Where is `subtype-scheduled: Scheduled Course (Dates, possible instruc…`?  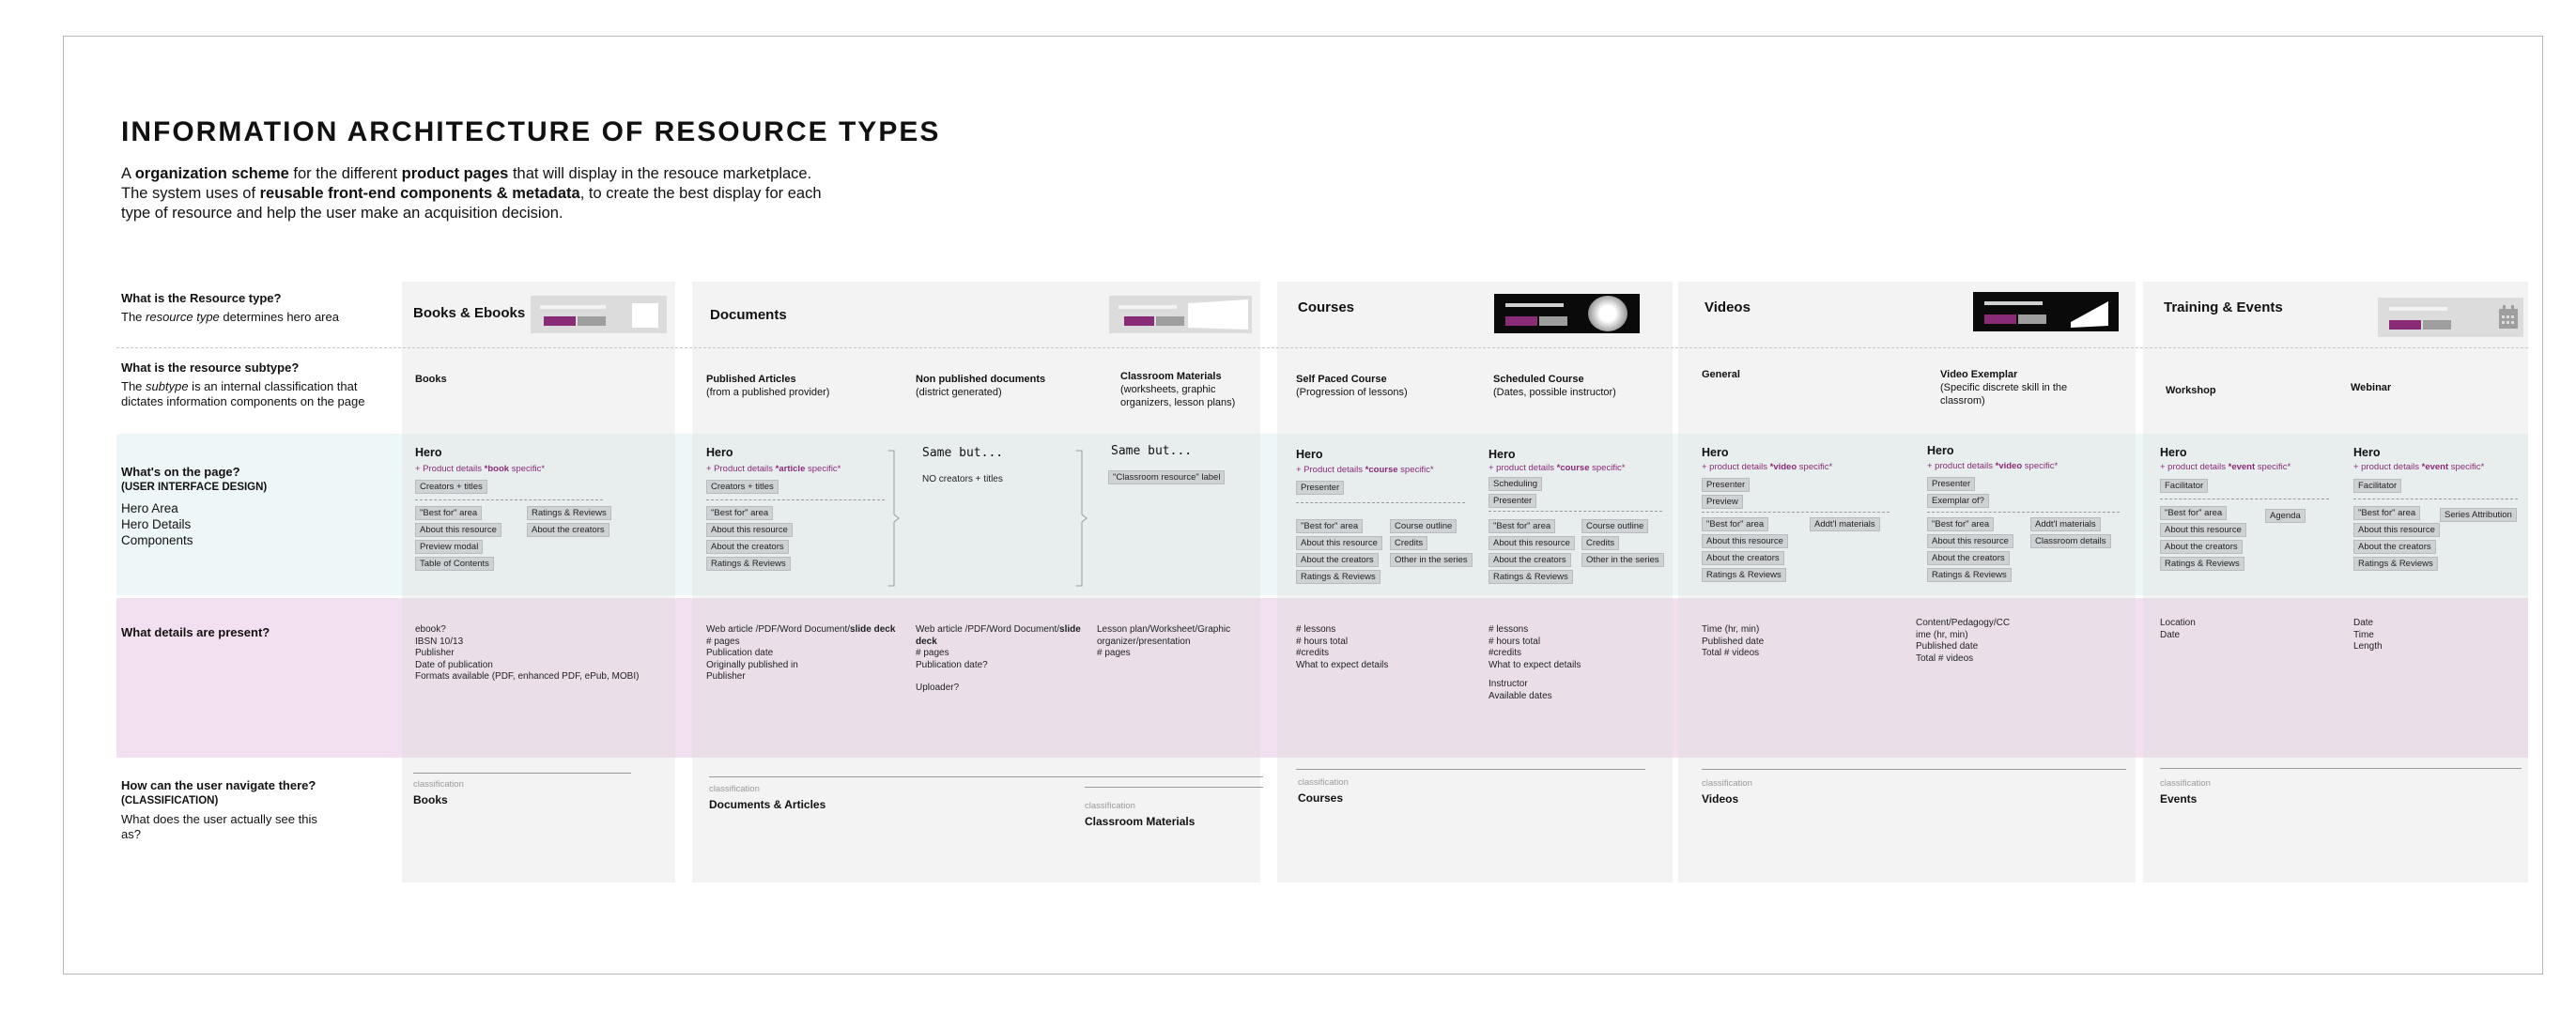 subtype-scheduled: Scheduled Course (Dates, possible instruc… is located at coordinates (1554, 386).